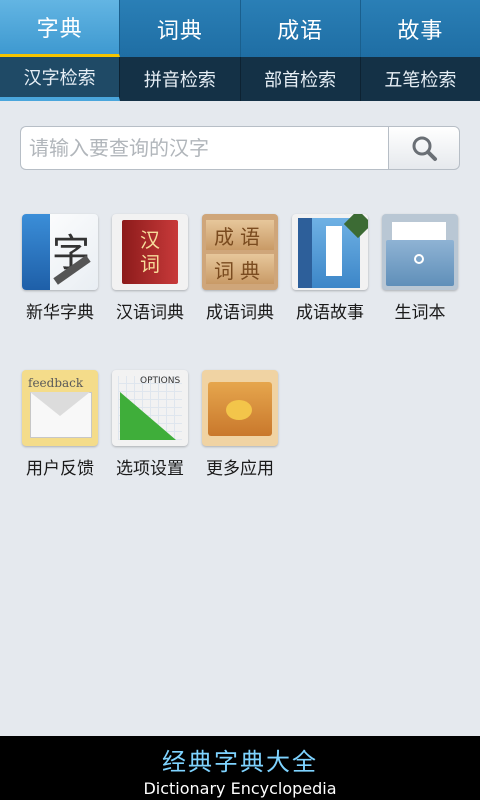 The image size is (480, 800). I want to click on icon-glyph: OPTIONS, so click(160, 381).